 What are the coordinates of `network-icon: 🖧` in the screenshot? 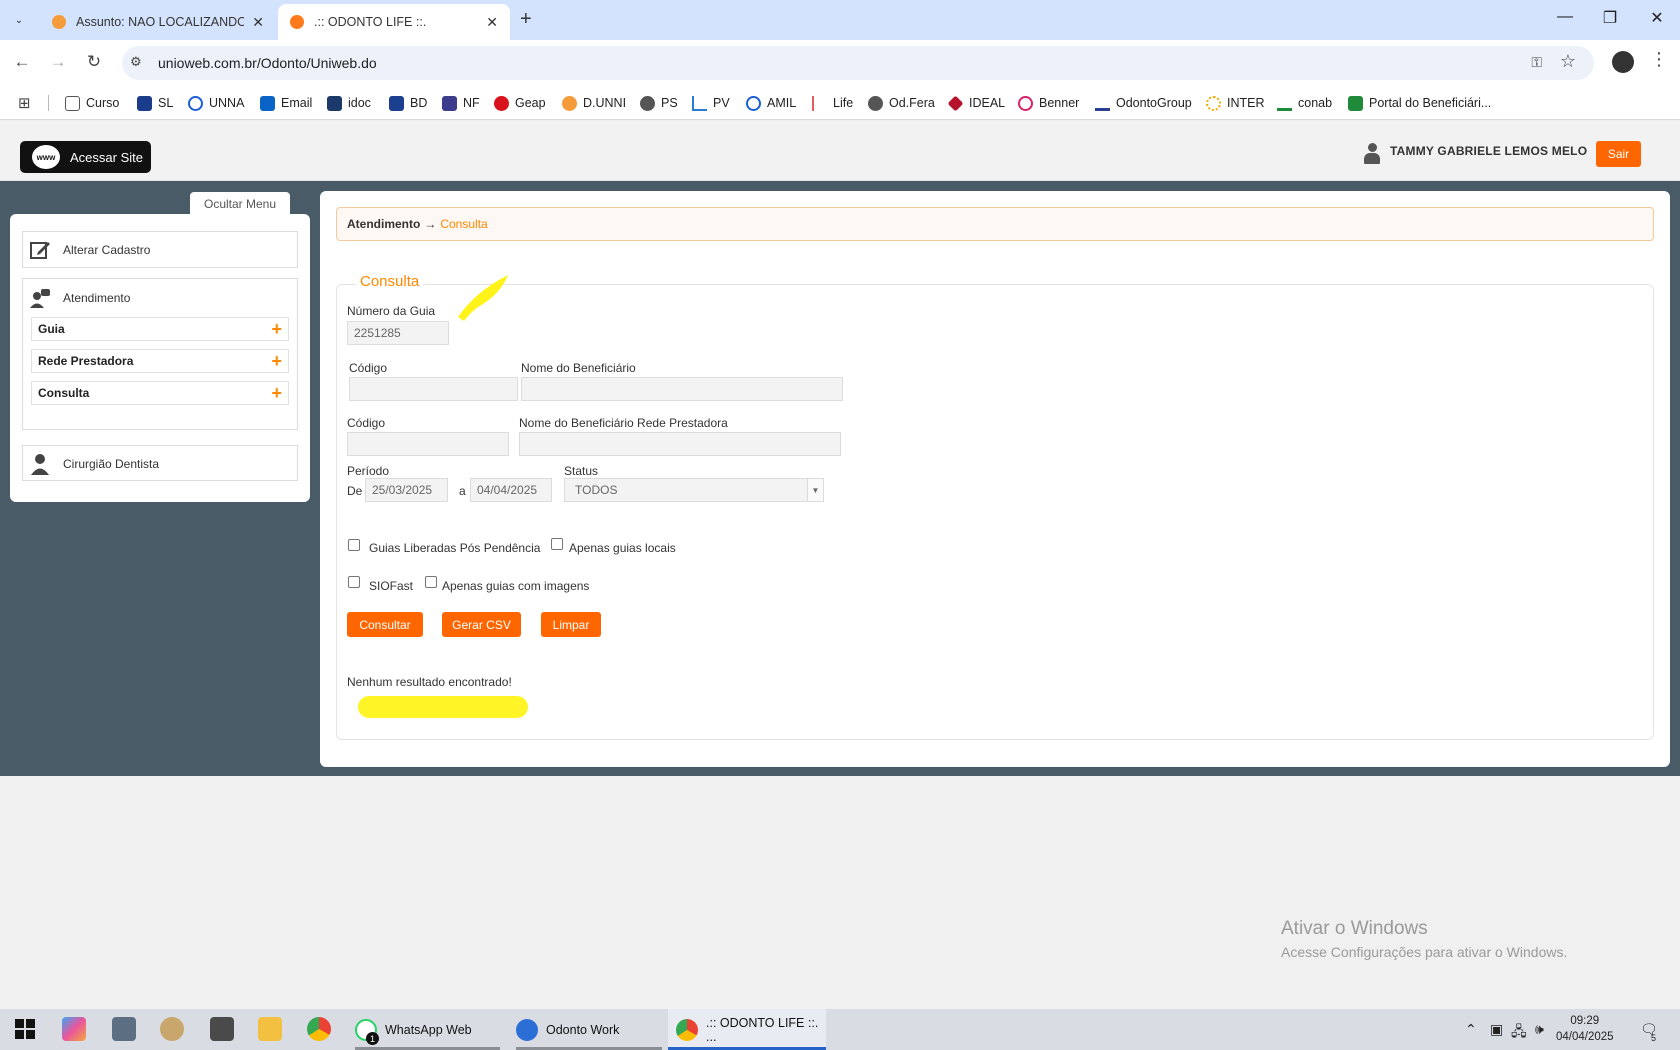 It's located at (1519, 1033).